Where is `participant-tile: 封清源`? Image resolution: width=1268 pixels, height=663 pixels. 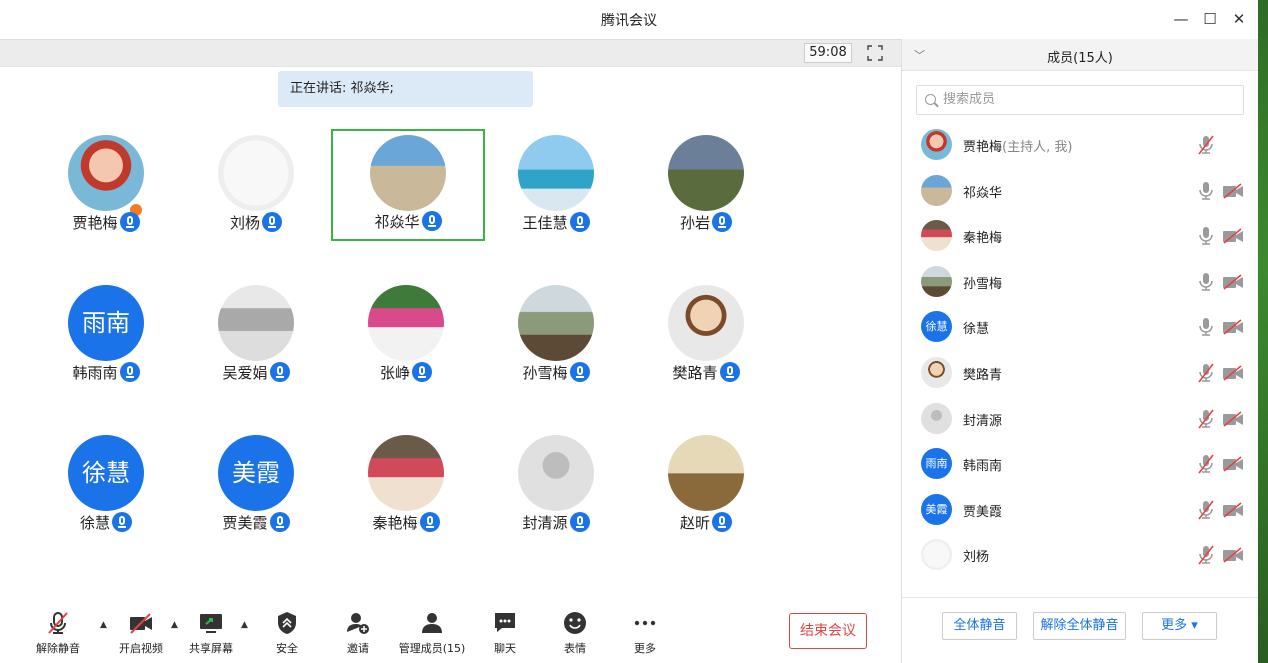
participant-tile: 封清源 is located at coordinates (556, 471).